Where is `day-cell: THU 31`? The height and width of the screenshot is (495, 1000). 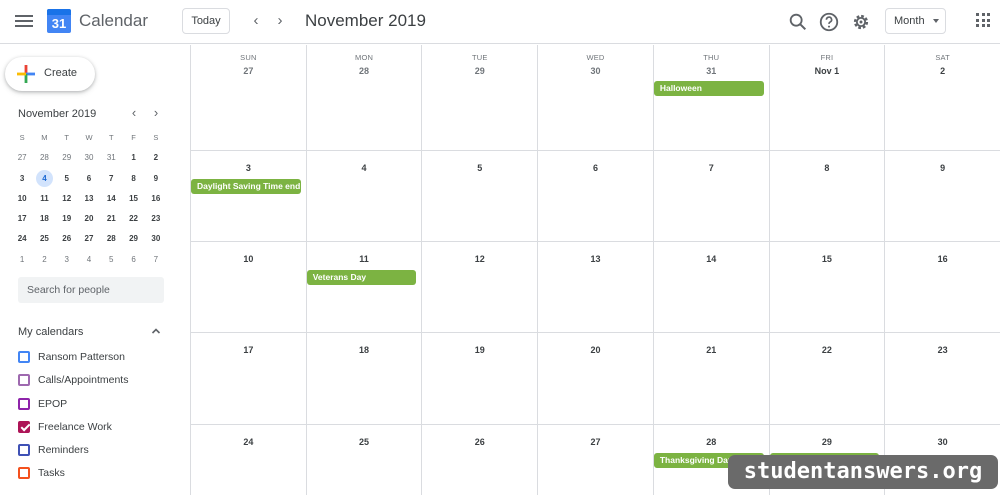
day-cell: THU 31 is located at coordinates (712, 97).